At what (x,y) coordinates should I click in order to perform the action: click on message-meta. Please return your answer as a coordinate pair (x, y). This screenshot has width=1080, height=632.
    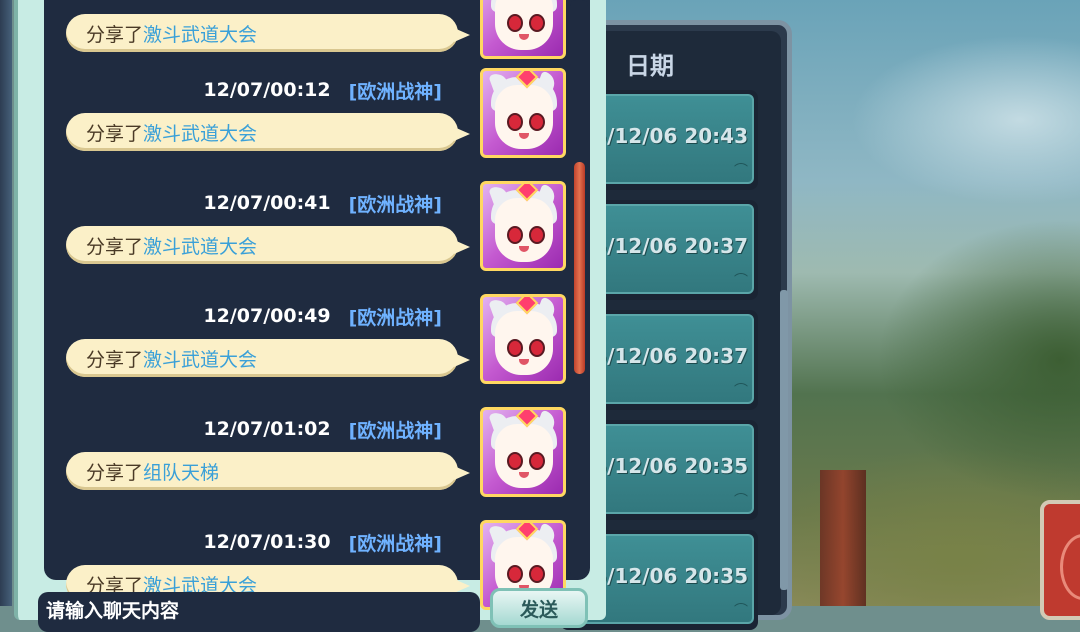
    Looking at the image, I should click on (433, 1).